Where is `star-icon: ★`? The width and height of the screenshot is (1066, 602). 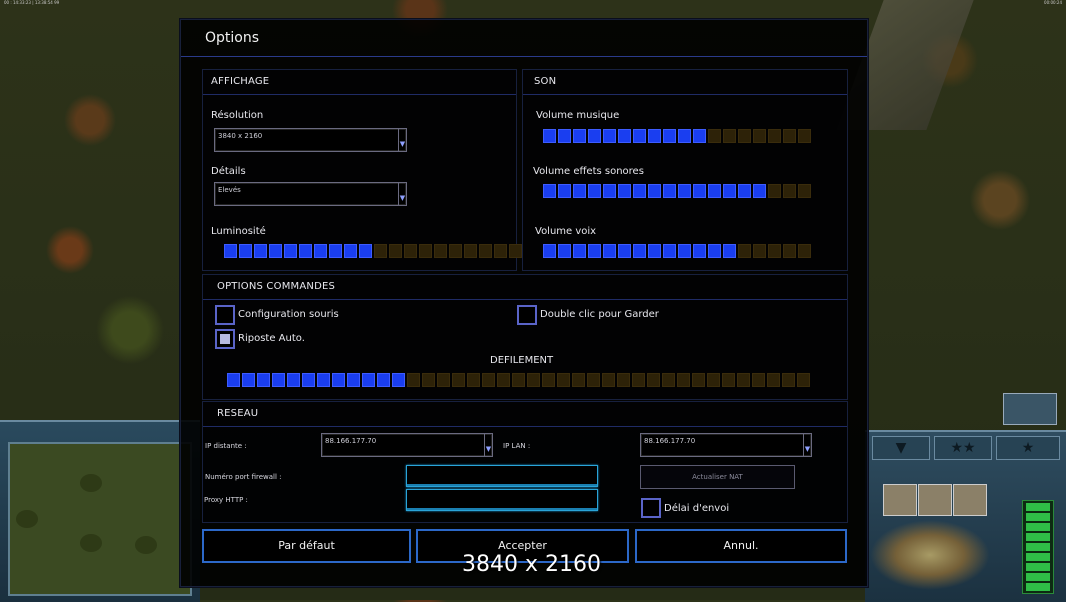 star-icon: ★ is located at coordinates (1028, 448).